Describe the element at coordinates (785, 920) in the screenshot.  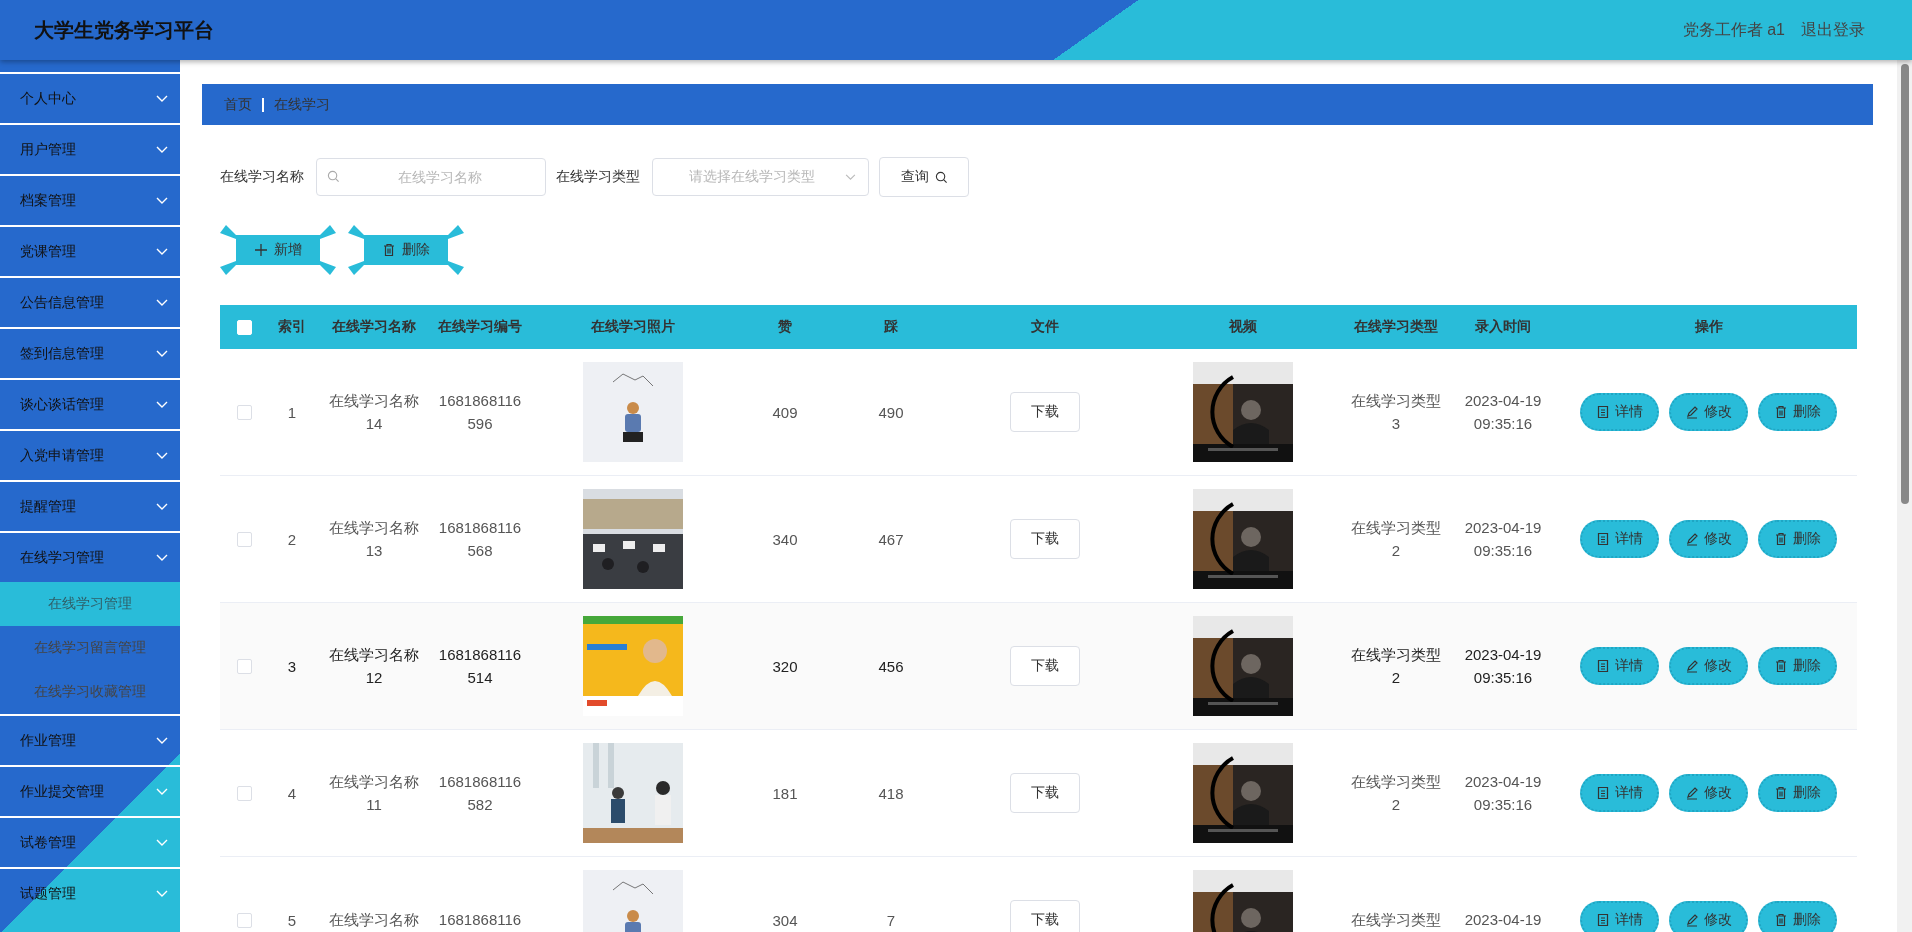
I see `table-cell: 304` at that location.